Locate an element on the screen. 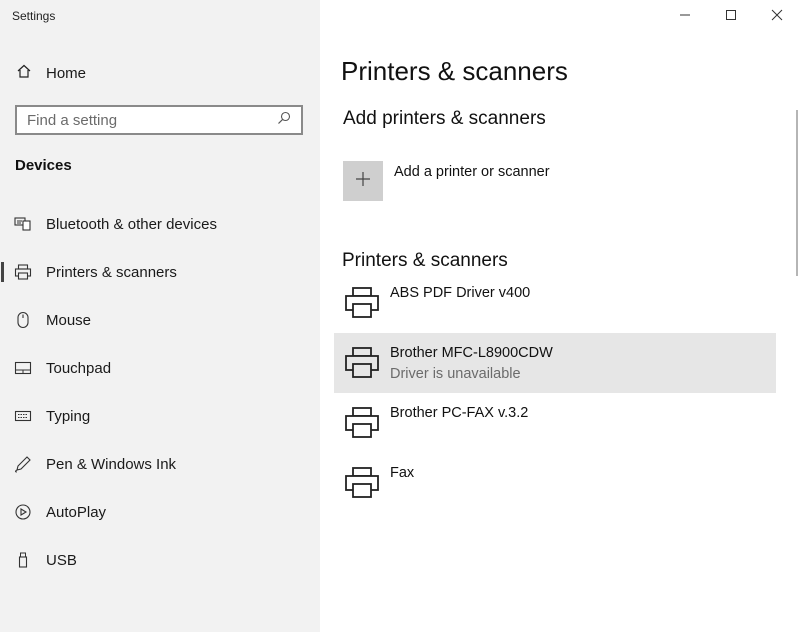 The image size is (800, 632). sidebar-item-label: Mouse is located at coordinates (69, 320).